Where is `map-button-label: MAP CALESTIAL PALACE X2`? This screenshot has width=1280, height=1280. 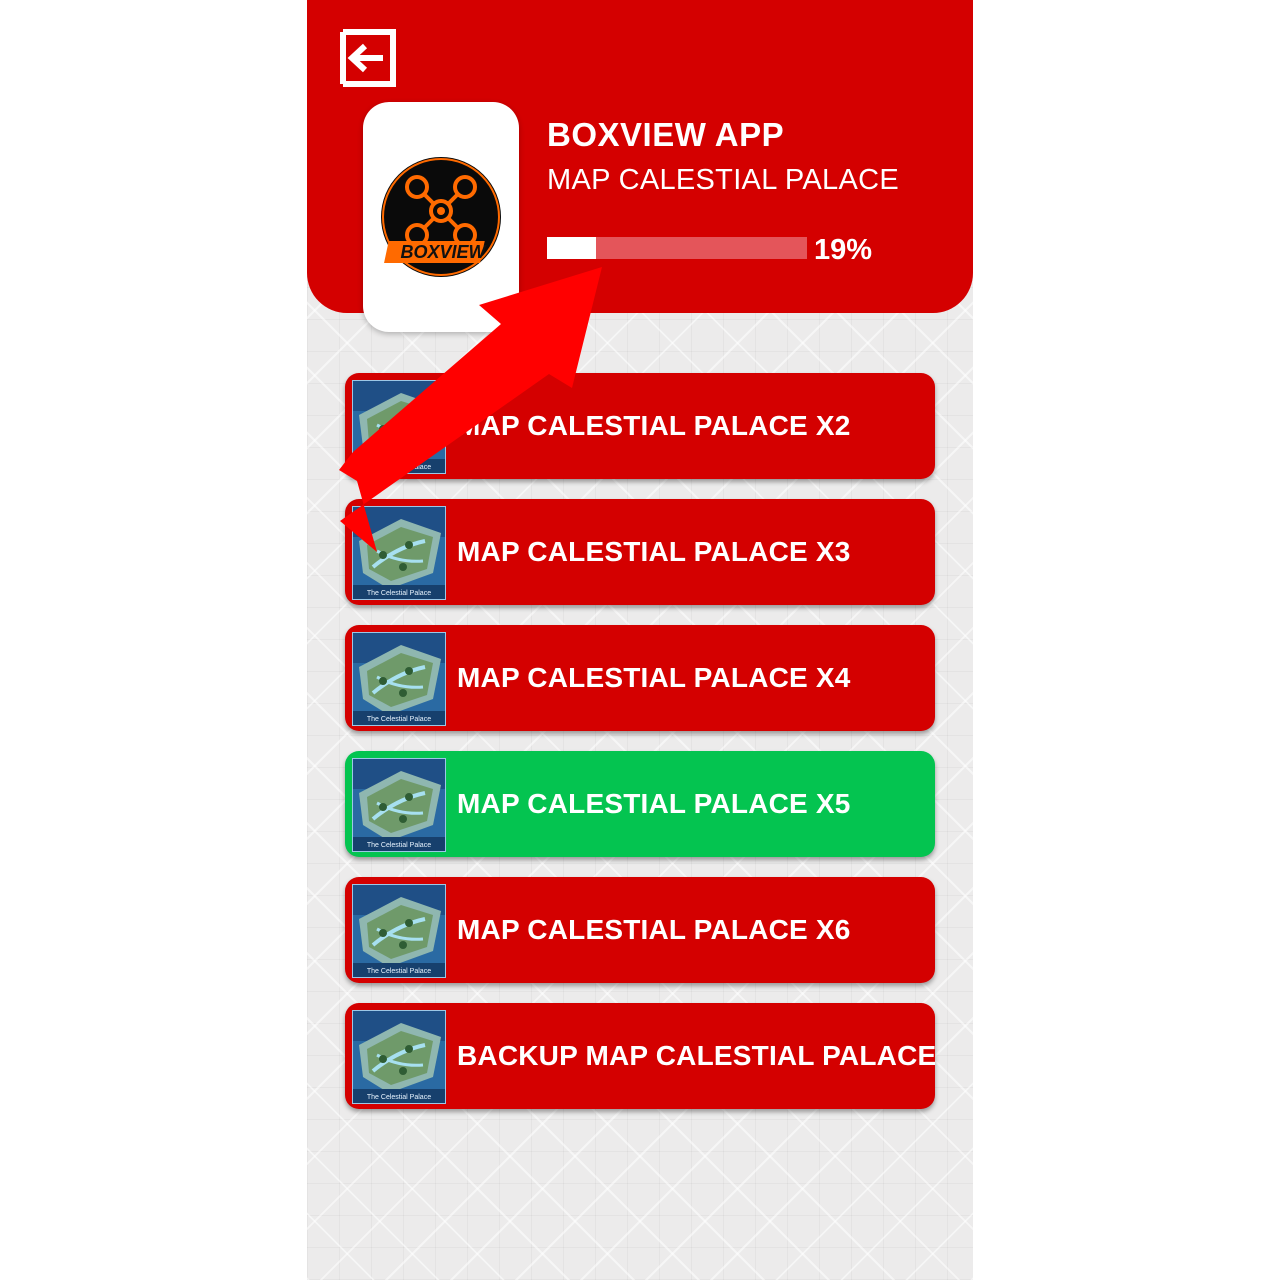 map-button-label: MAP CALESTIAL PALACE X2 is located at coordinates (654, 425).